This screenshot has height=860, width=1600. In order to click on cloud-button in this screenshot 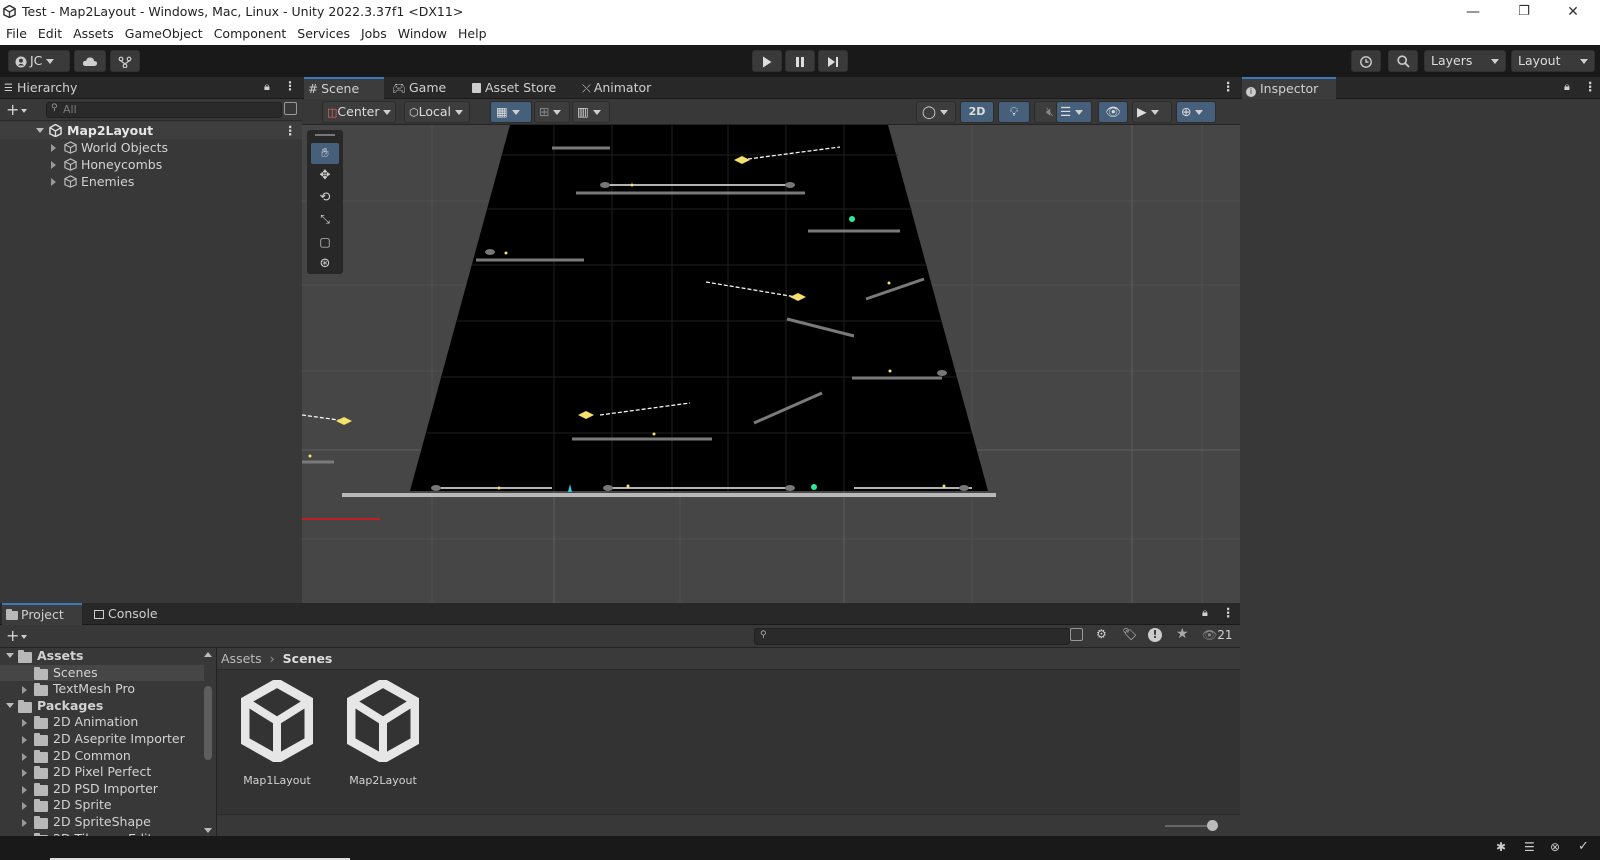, I will do `click(90, 61)`.